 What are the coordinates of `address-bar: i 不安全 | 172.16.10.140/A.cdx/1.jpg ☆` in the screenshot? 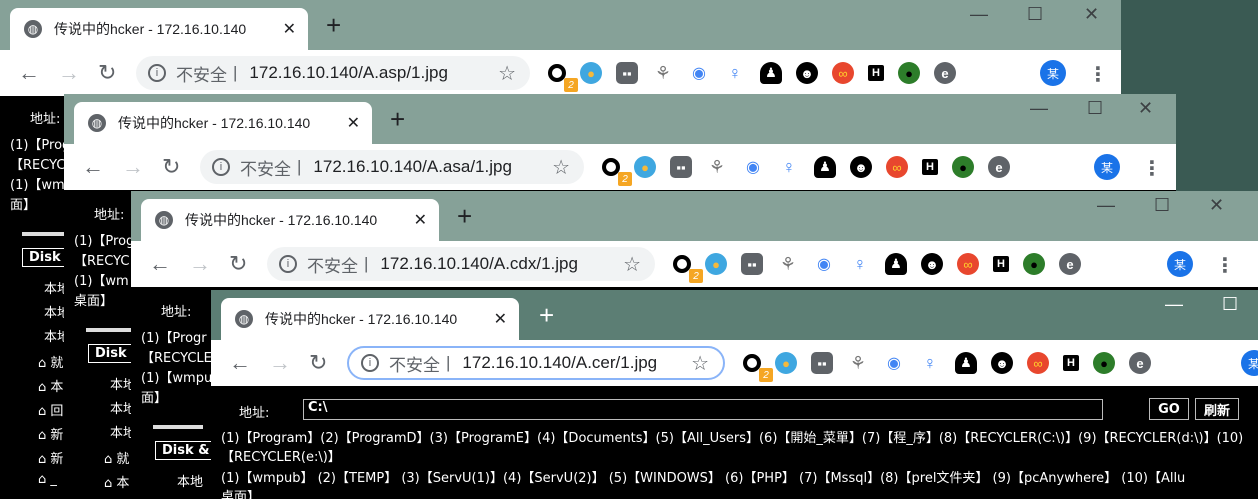 It's located at (461, 264).